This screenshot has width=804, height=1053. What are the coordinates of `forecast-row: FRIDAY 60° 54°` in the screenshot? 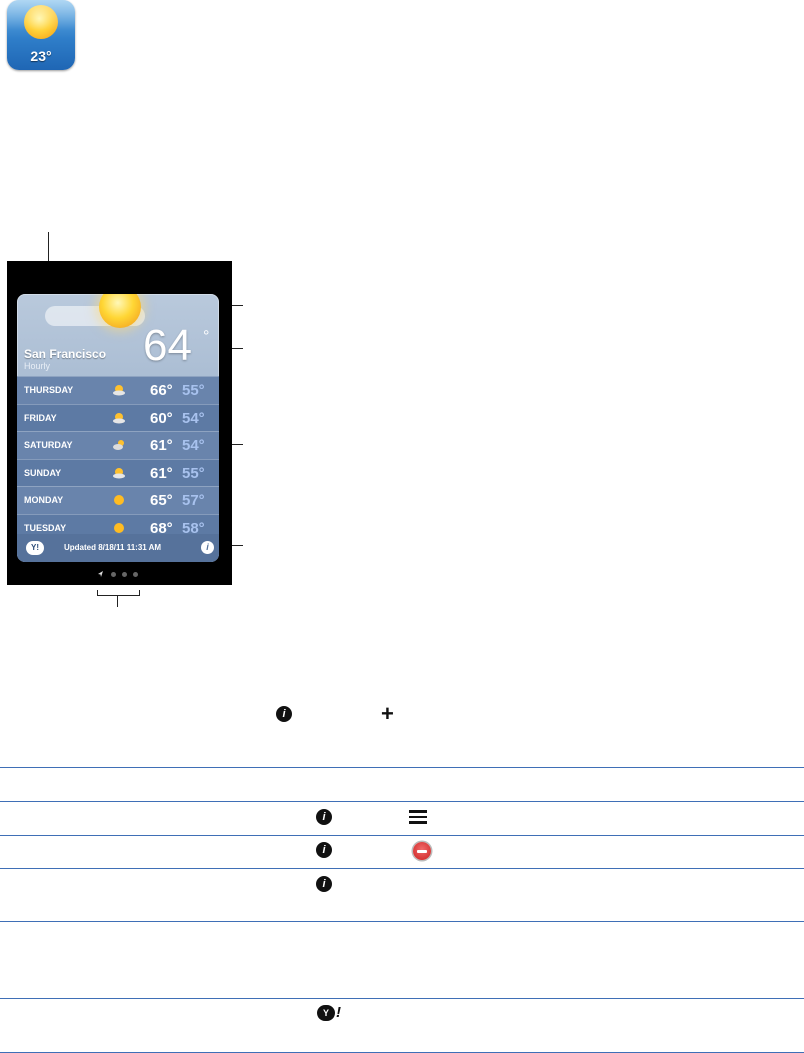 It's located at (118, 417).